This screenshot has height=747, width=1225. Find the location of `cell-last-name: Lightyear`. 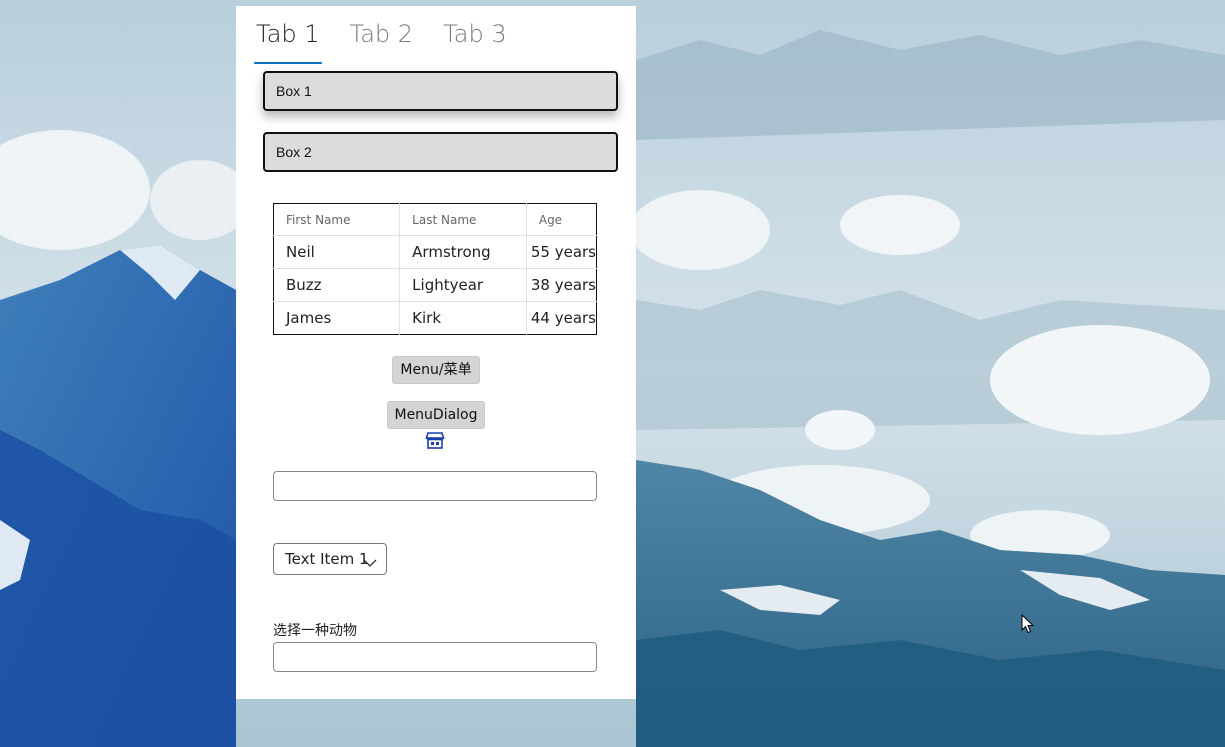

cell-last-name: Lightyear is located at coordinates (463, 285).